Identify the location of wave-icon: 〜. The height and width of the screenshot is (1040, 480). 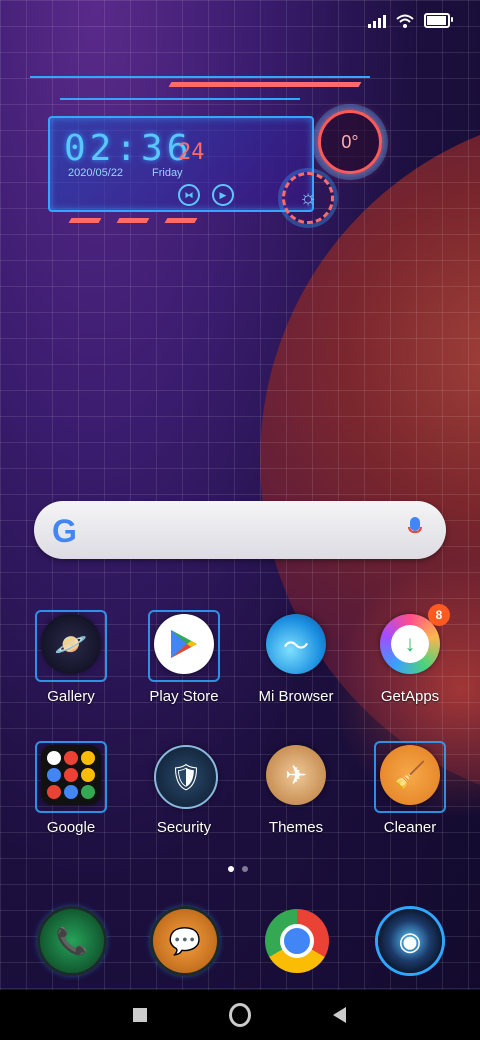
(296, 644).